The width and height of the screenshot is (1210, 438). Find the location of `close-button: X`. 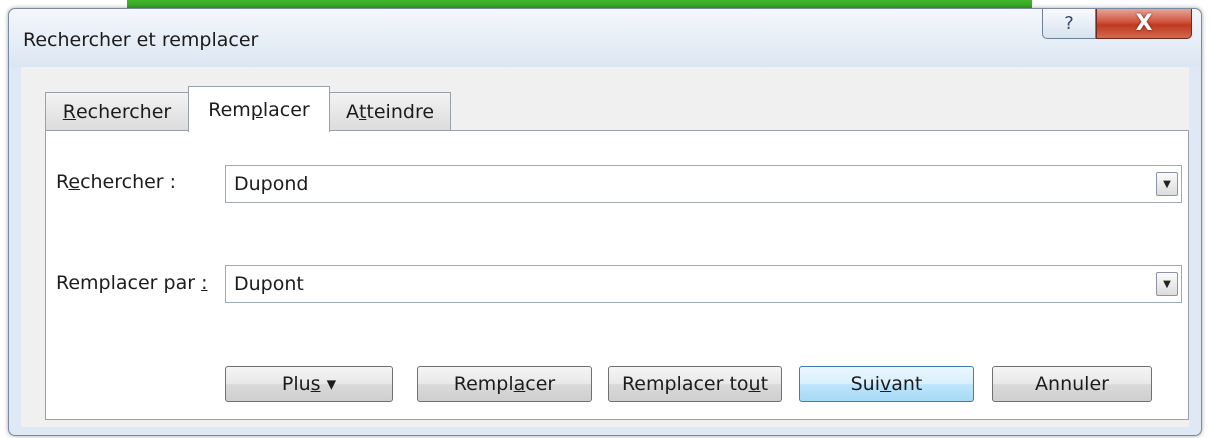

close-button: X is located at coordinates (1144, 24).